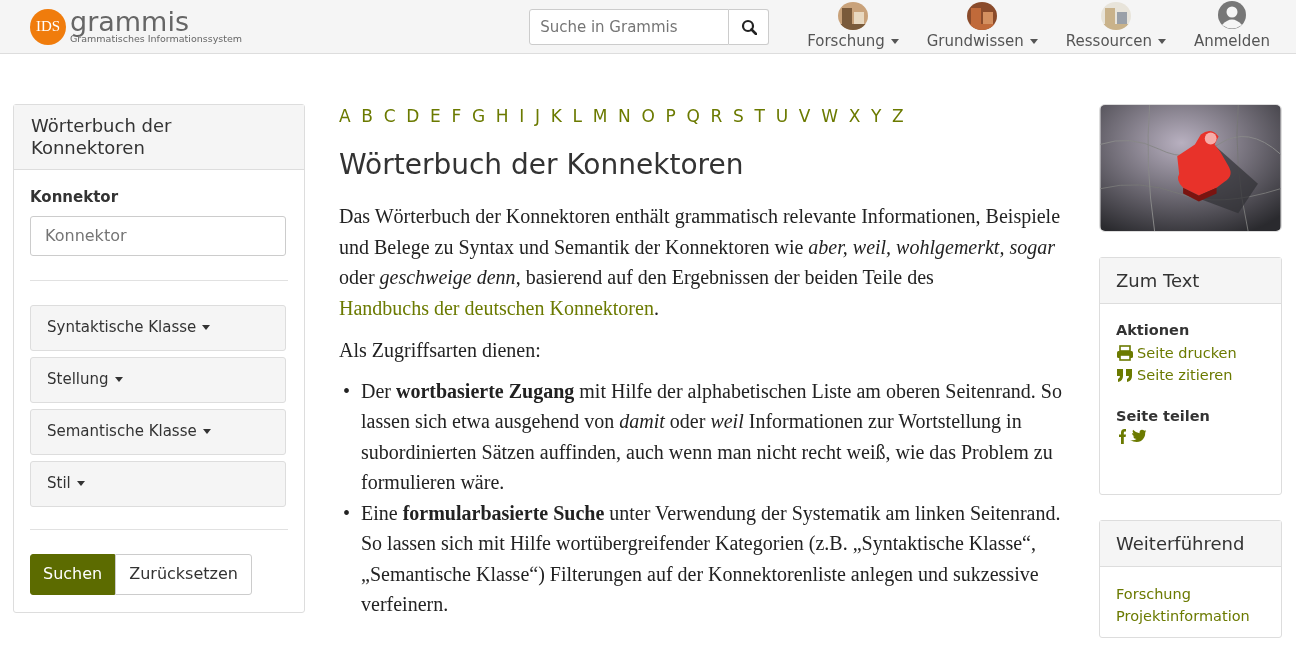 This screenshot has height=660, width=1296. What do you see at coordinates (600, 117) in the screenshot?
I see `letter-link: M` at bounding box center [600, 117].